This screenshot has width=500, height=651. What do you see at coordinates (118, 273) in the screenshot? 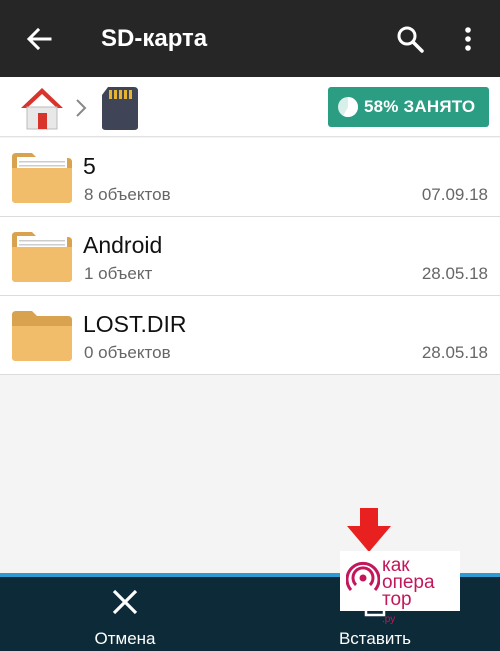
I see `item-count: 1 объект` at bounding box center [118, 273].